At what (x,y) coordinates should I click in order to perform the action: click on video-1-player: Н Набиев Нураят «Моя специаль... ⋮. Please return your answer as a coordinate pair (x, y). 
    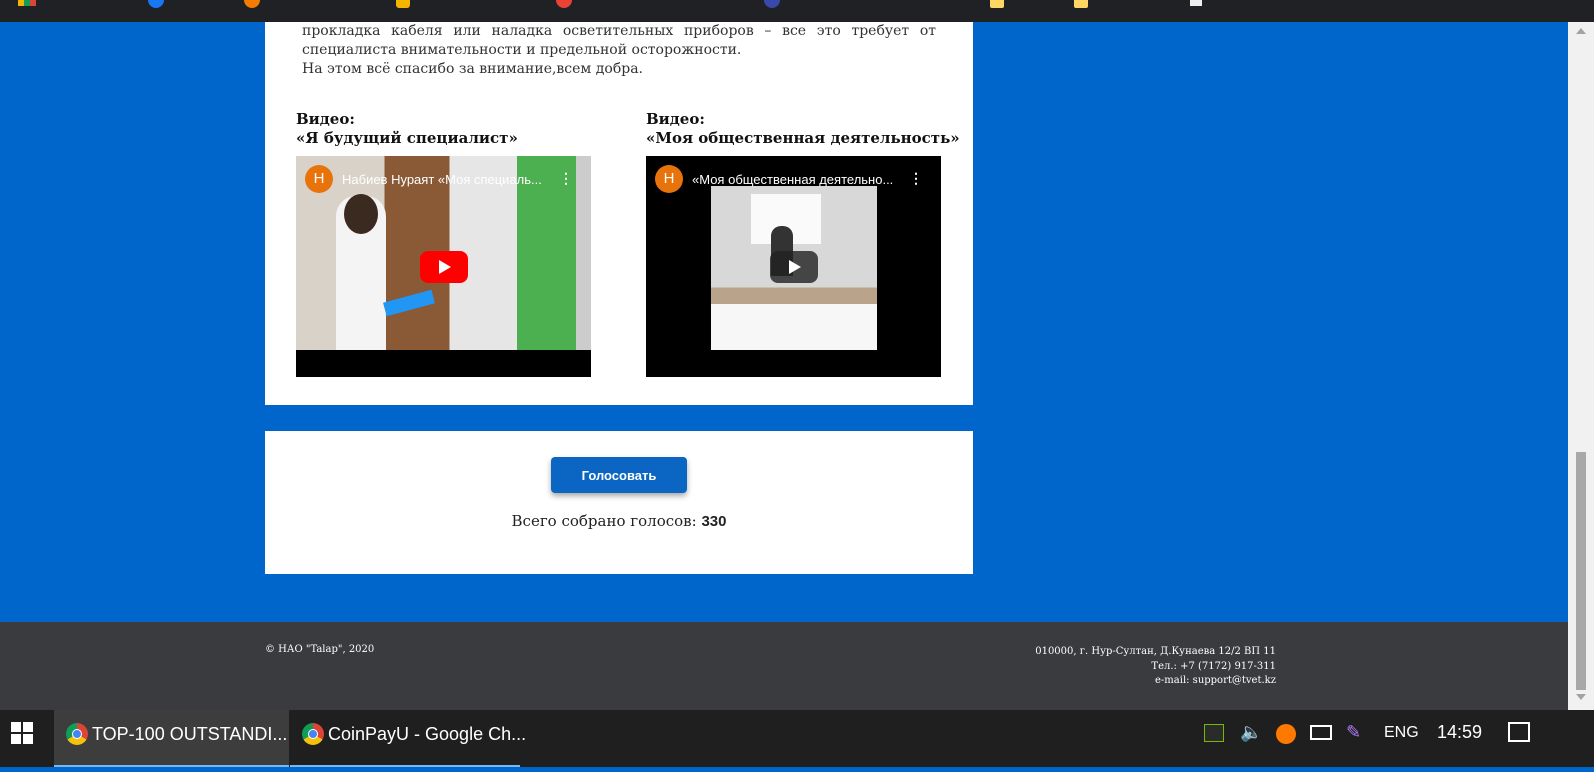
    Looking at the image, I should click on (443, 266).